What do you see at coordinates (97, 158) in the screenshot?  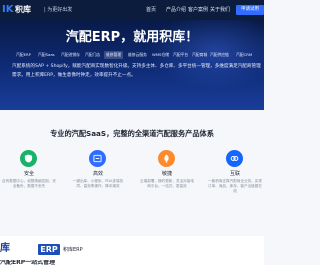 I see `bolt-icon` at bounding box center [97, 158].